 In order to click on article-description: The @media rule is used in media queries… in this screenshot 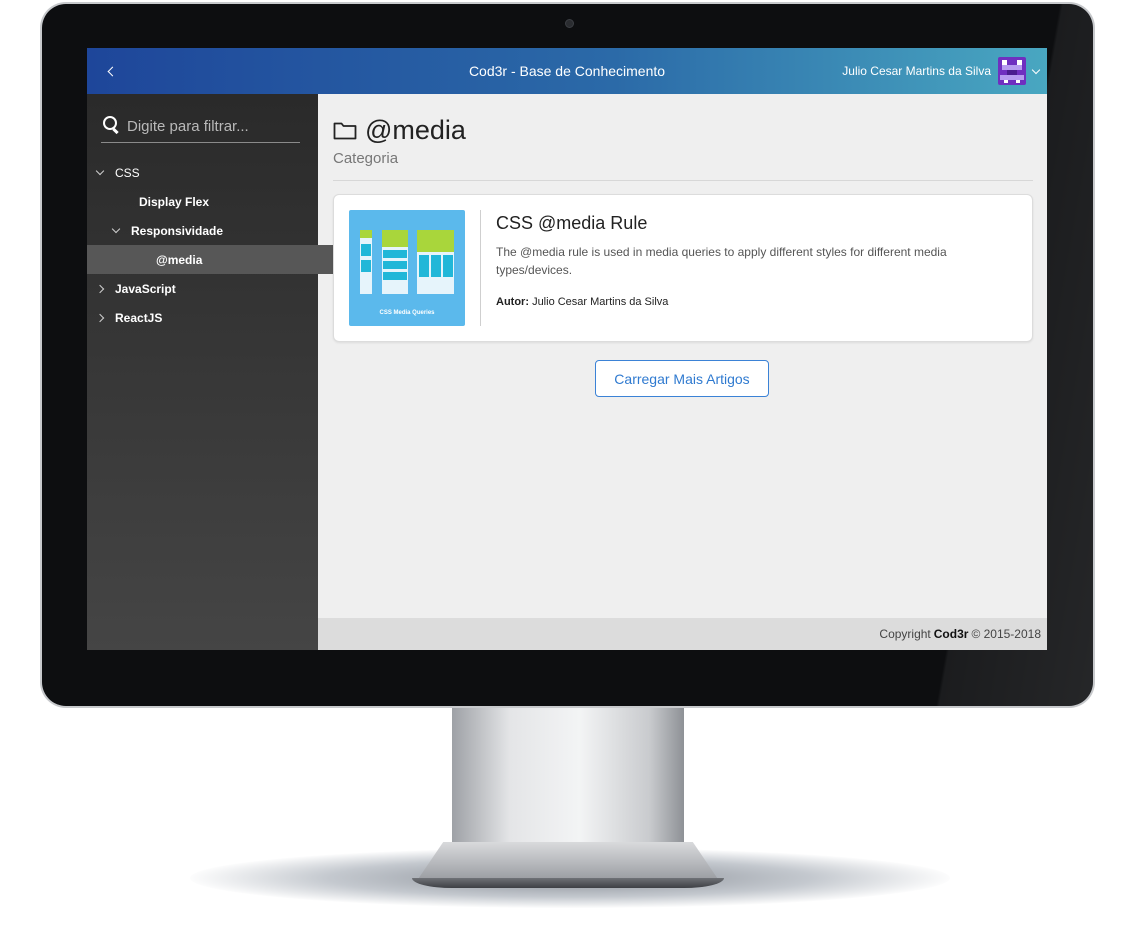, I will do `click(721, 261)`.